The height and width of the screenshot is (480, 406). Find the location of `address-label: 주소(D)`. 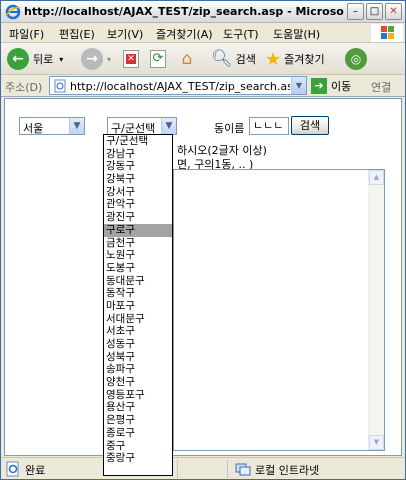

address-label: 주소(D) is located at coordinates (24, 87).